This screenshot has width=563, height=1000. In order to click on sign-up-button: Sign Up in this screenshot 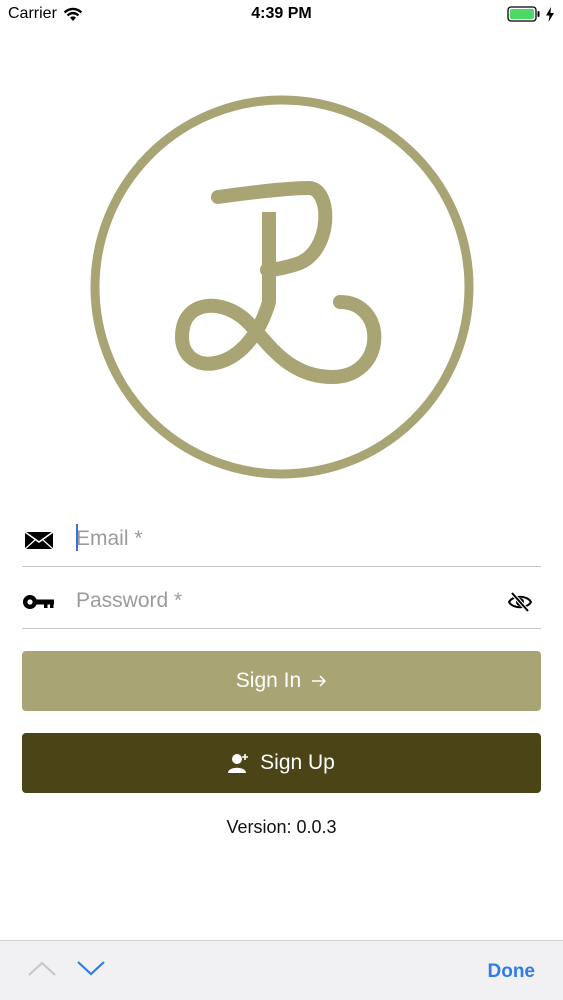, I will do `click(281, 763)`.